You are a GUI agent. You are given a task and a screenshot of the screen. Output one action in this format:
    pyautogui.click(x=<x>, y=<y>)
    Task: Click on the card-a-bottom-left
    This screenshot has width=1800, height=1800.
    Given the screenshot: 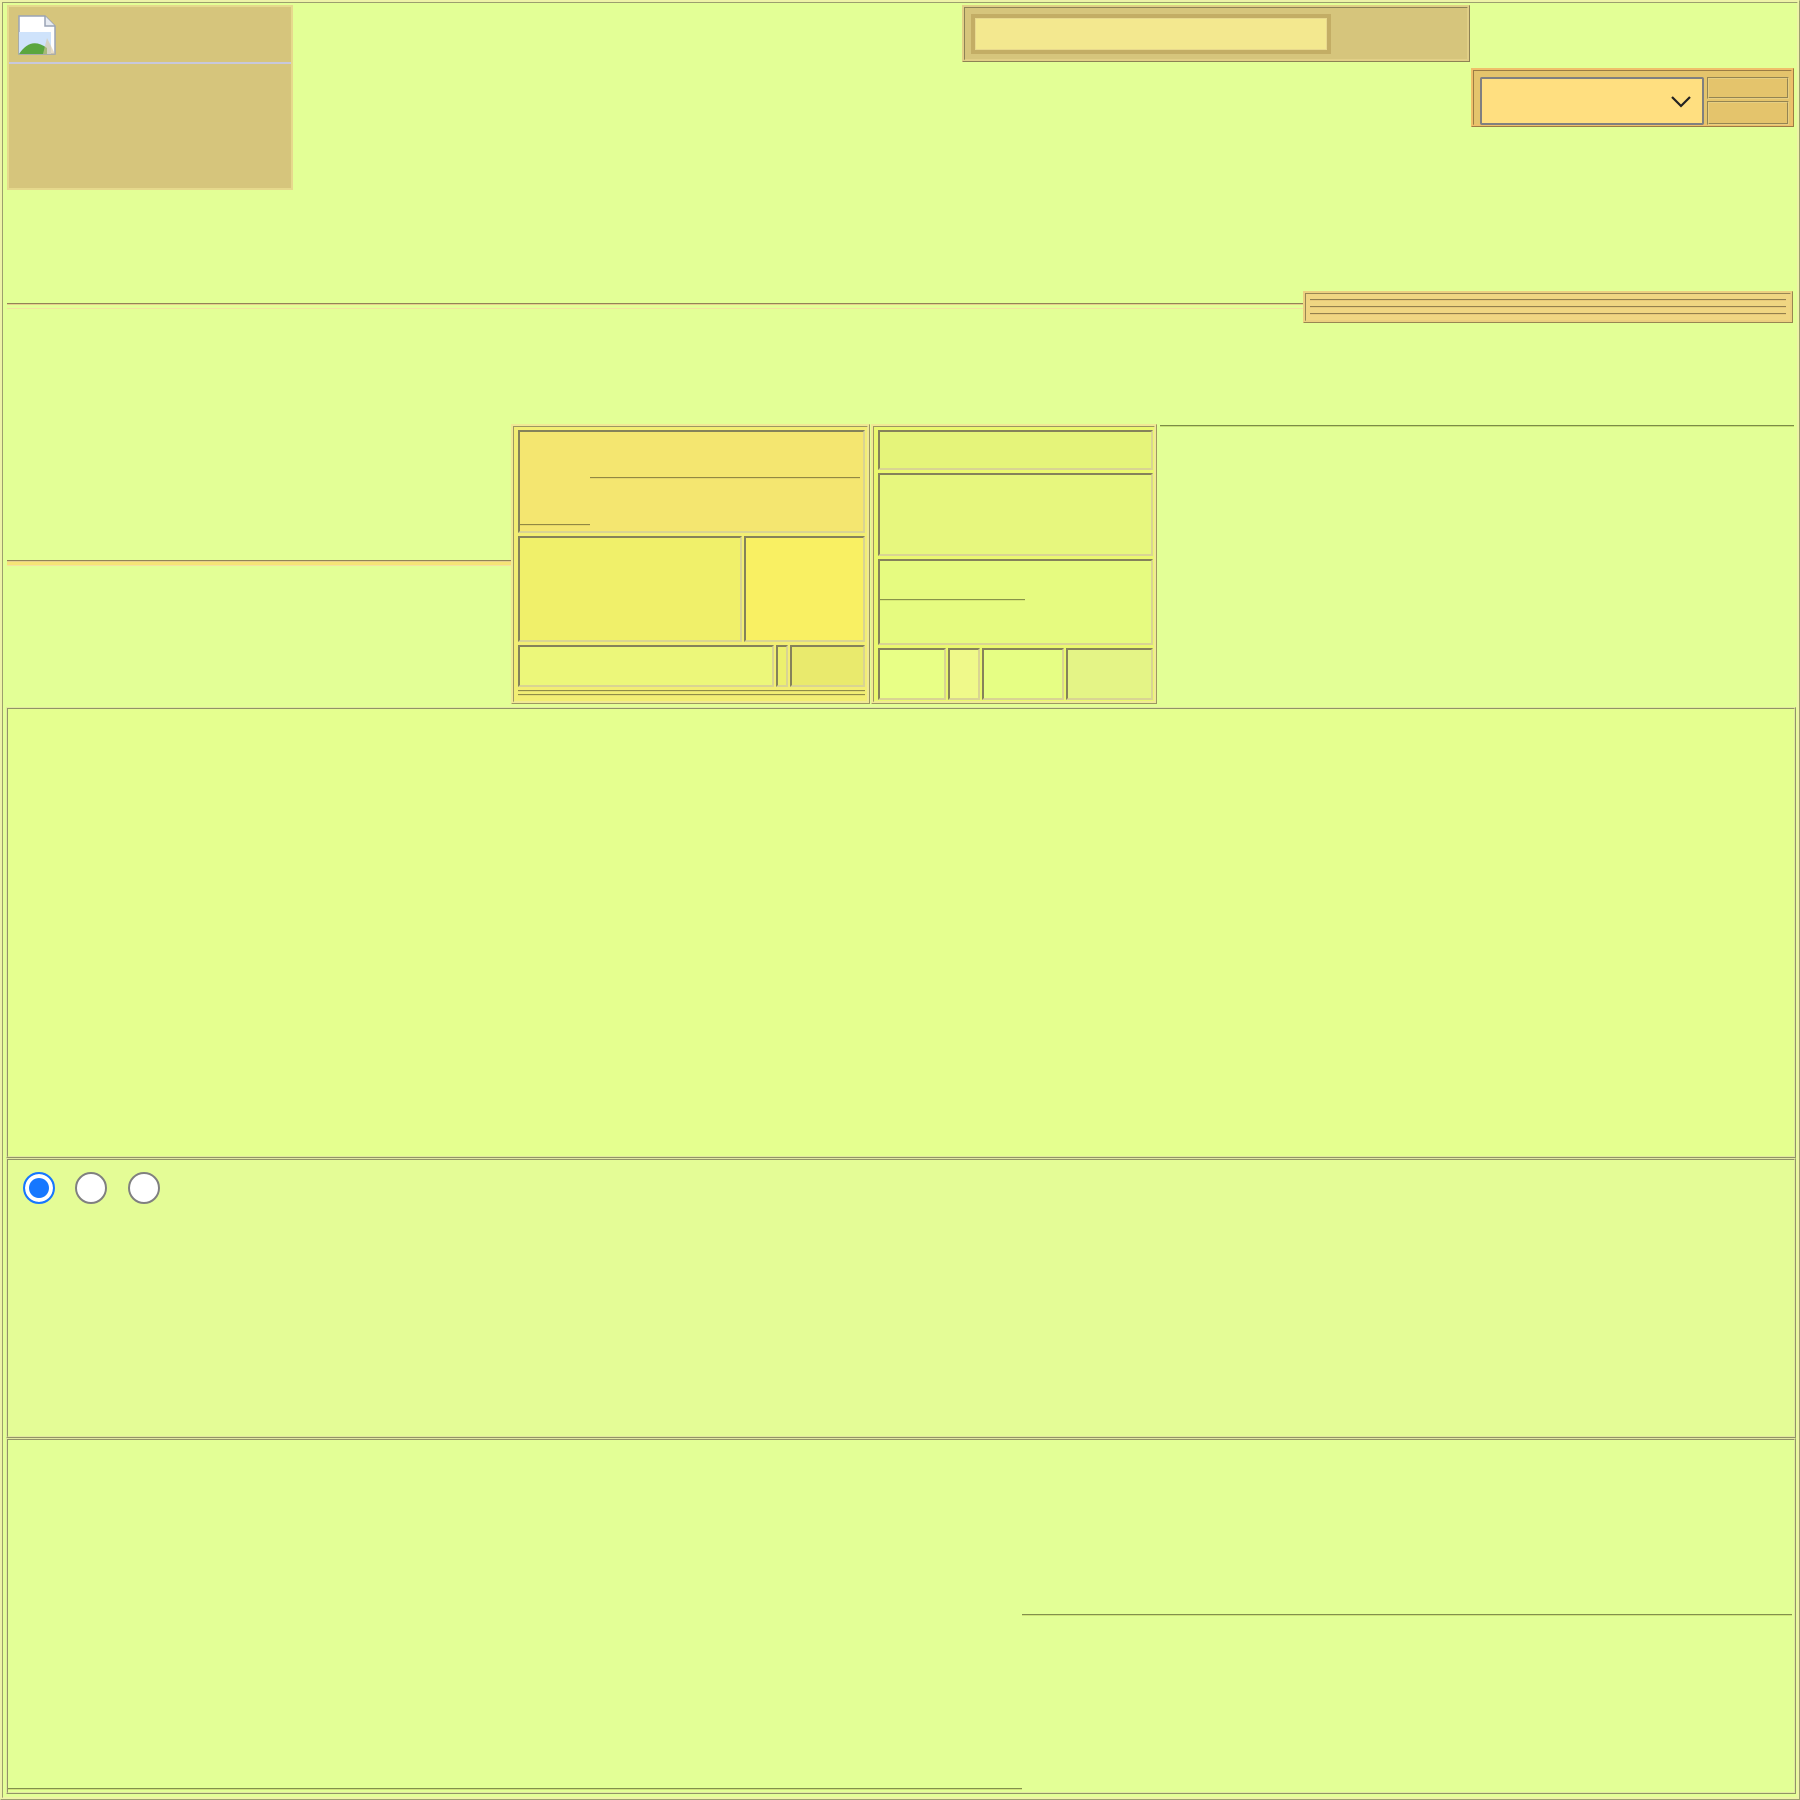 What is the action you would take?
    pyautogui.click(x=646, y=666)
    